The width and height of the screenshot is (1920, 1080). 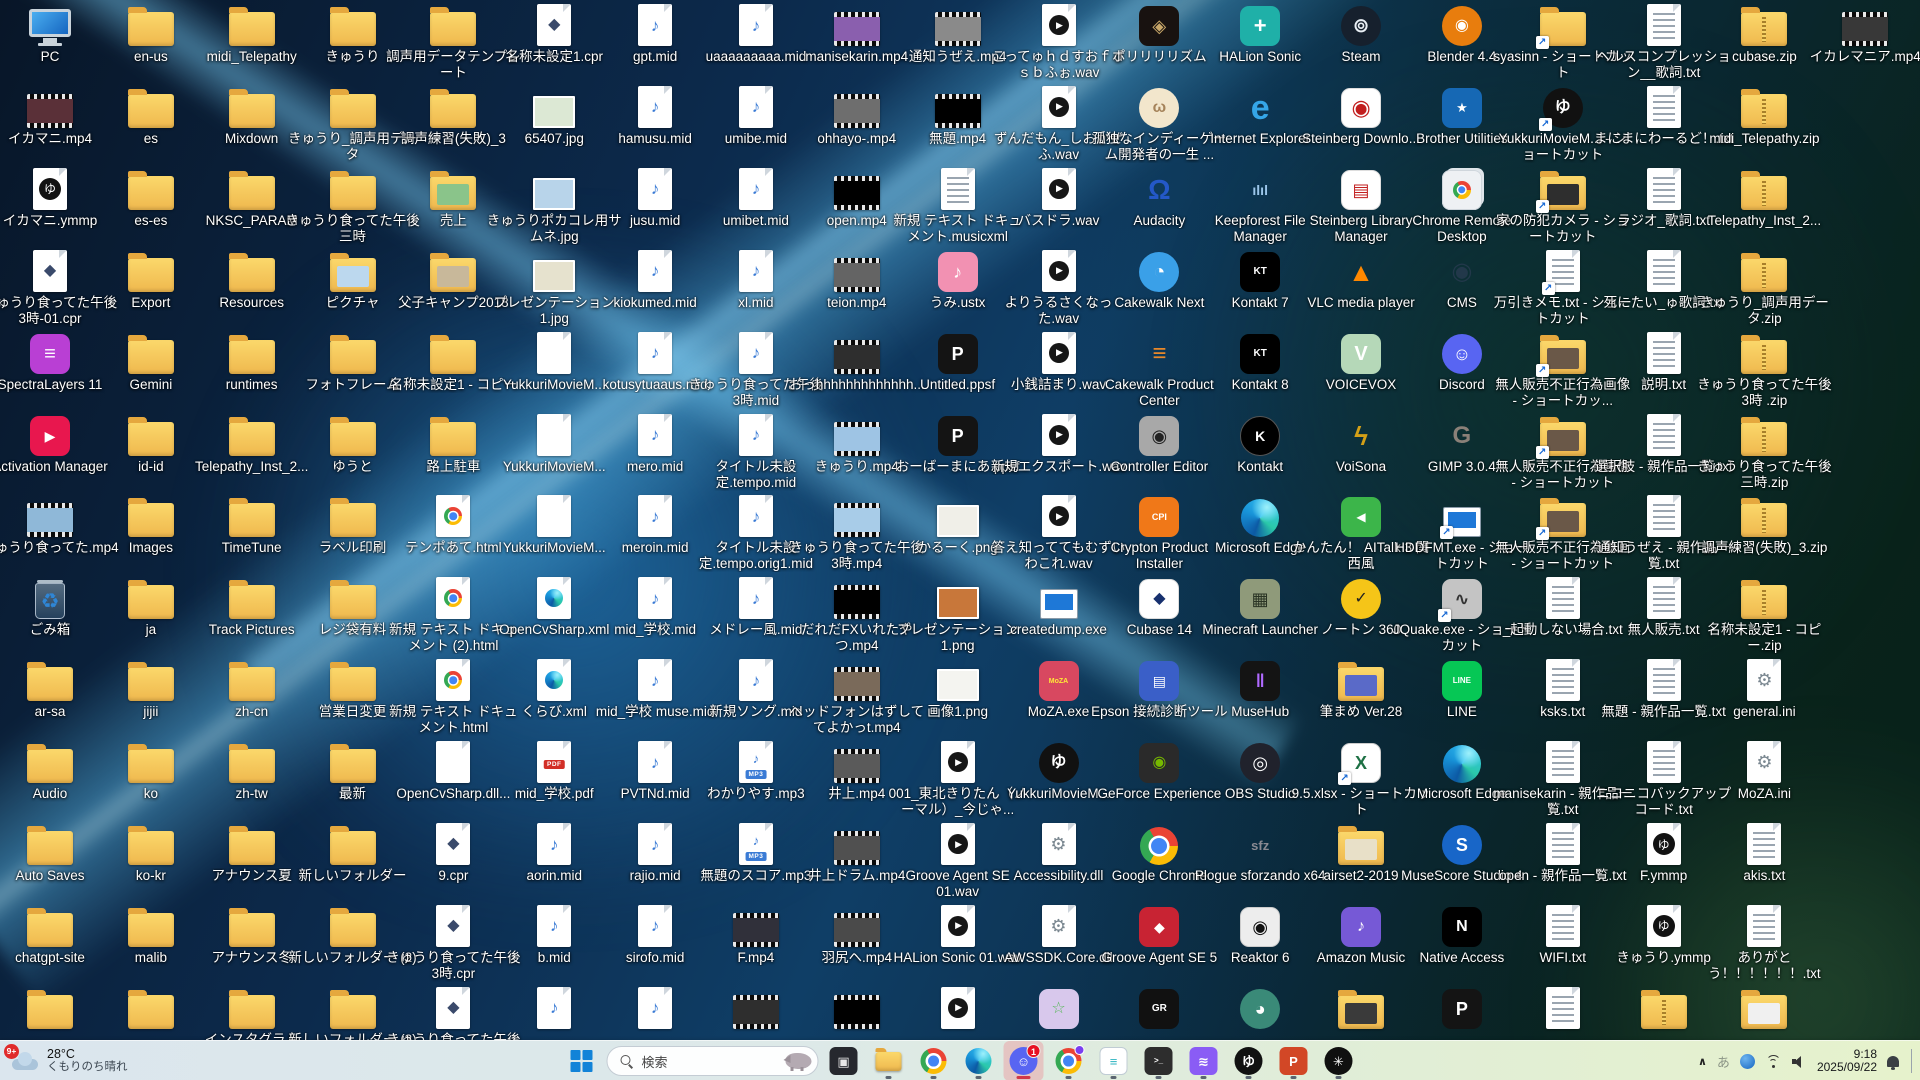 I want to click on chrome-remote-desktop-icon, so click(x=1461, y=189).